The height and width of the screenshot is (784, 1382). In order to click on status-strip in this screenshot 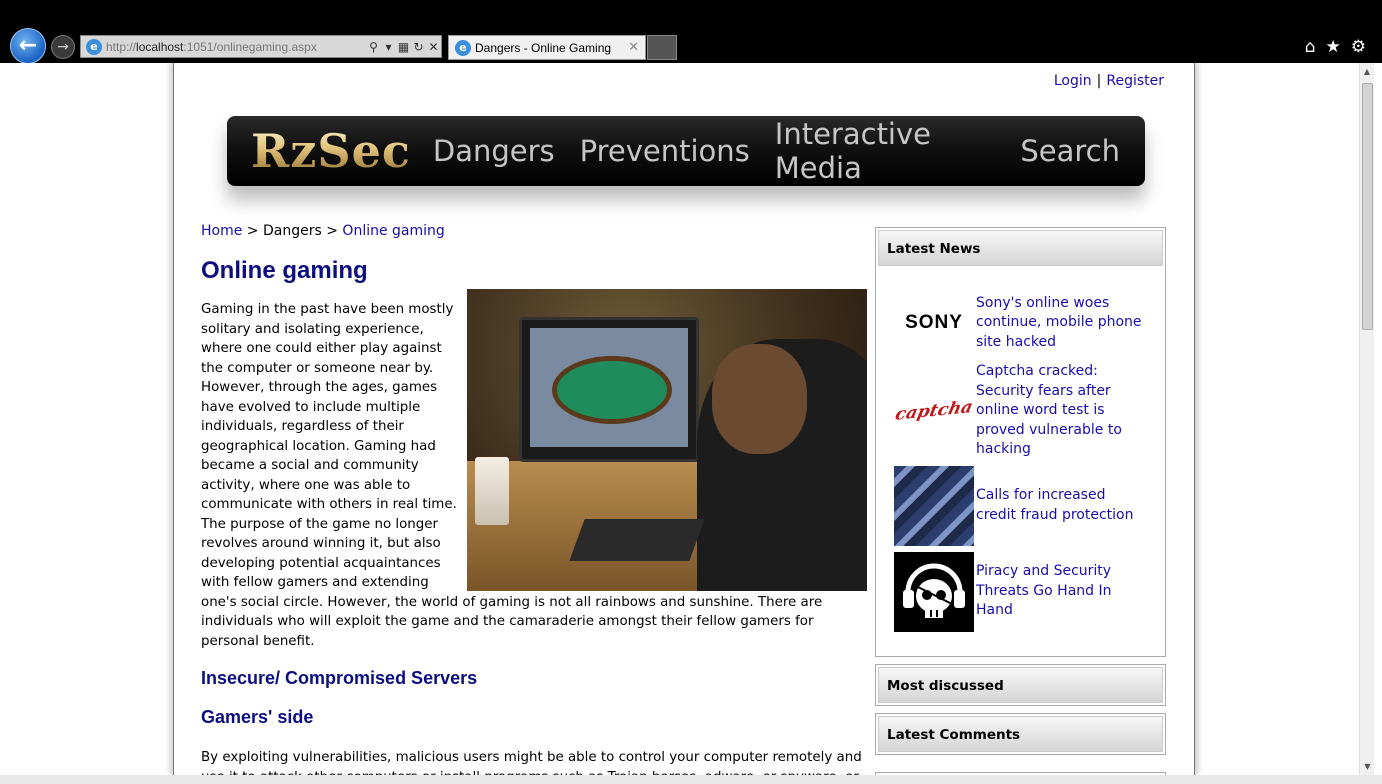, I will do `click(691, 779)`.